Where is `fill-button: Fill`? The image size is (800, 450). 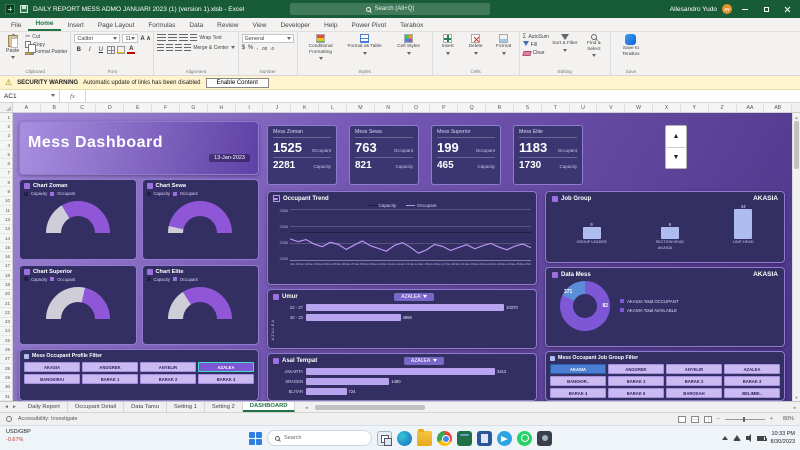
fill-button: Fill is located at coordinates (535, 45).